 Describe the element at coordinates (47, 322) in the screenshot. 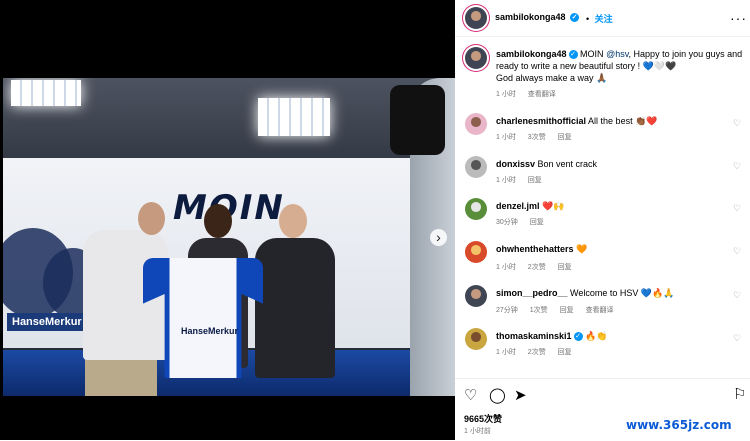

I see `sponsor-banner: HanseMerkur` at that location.